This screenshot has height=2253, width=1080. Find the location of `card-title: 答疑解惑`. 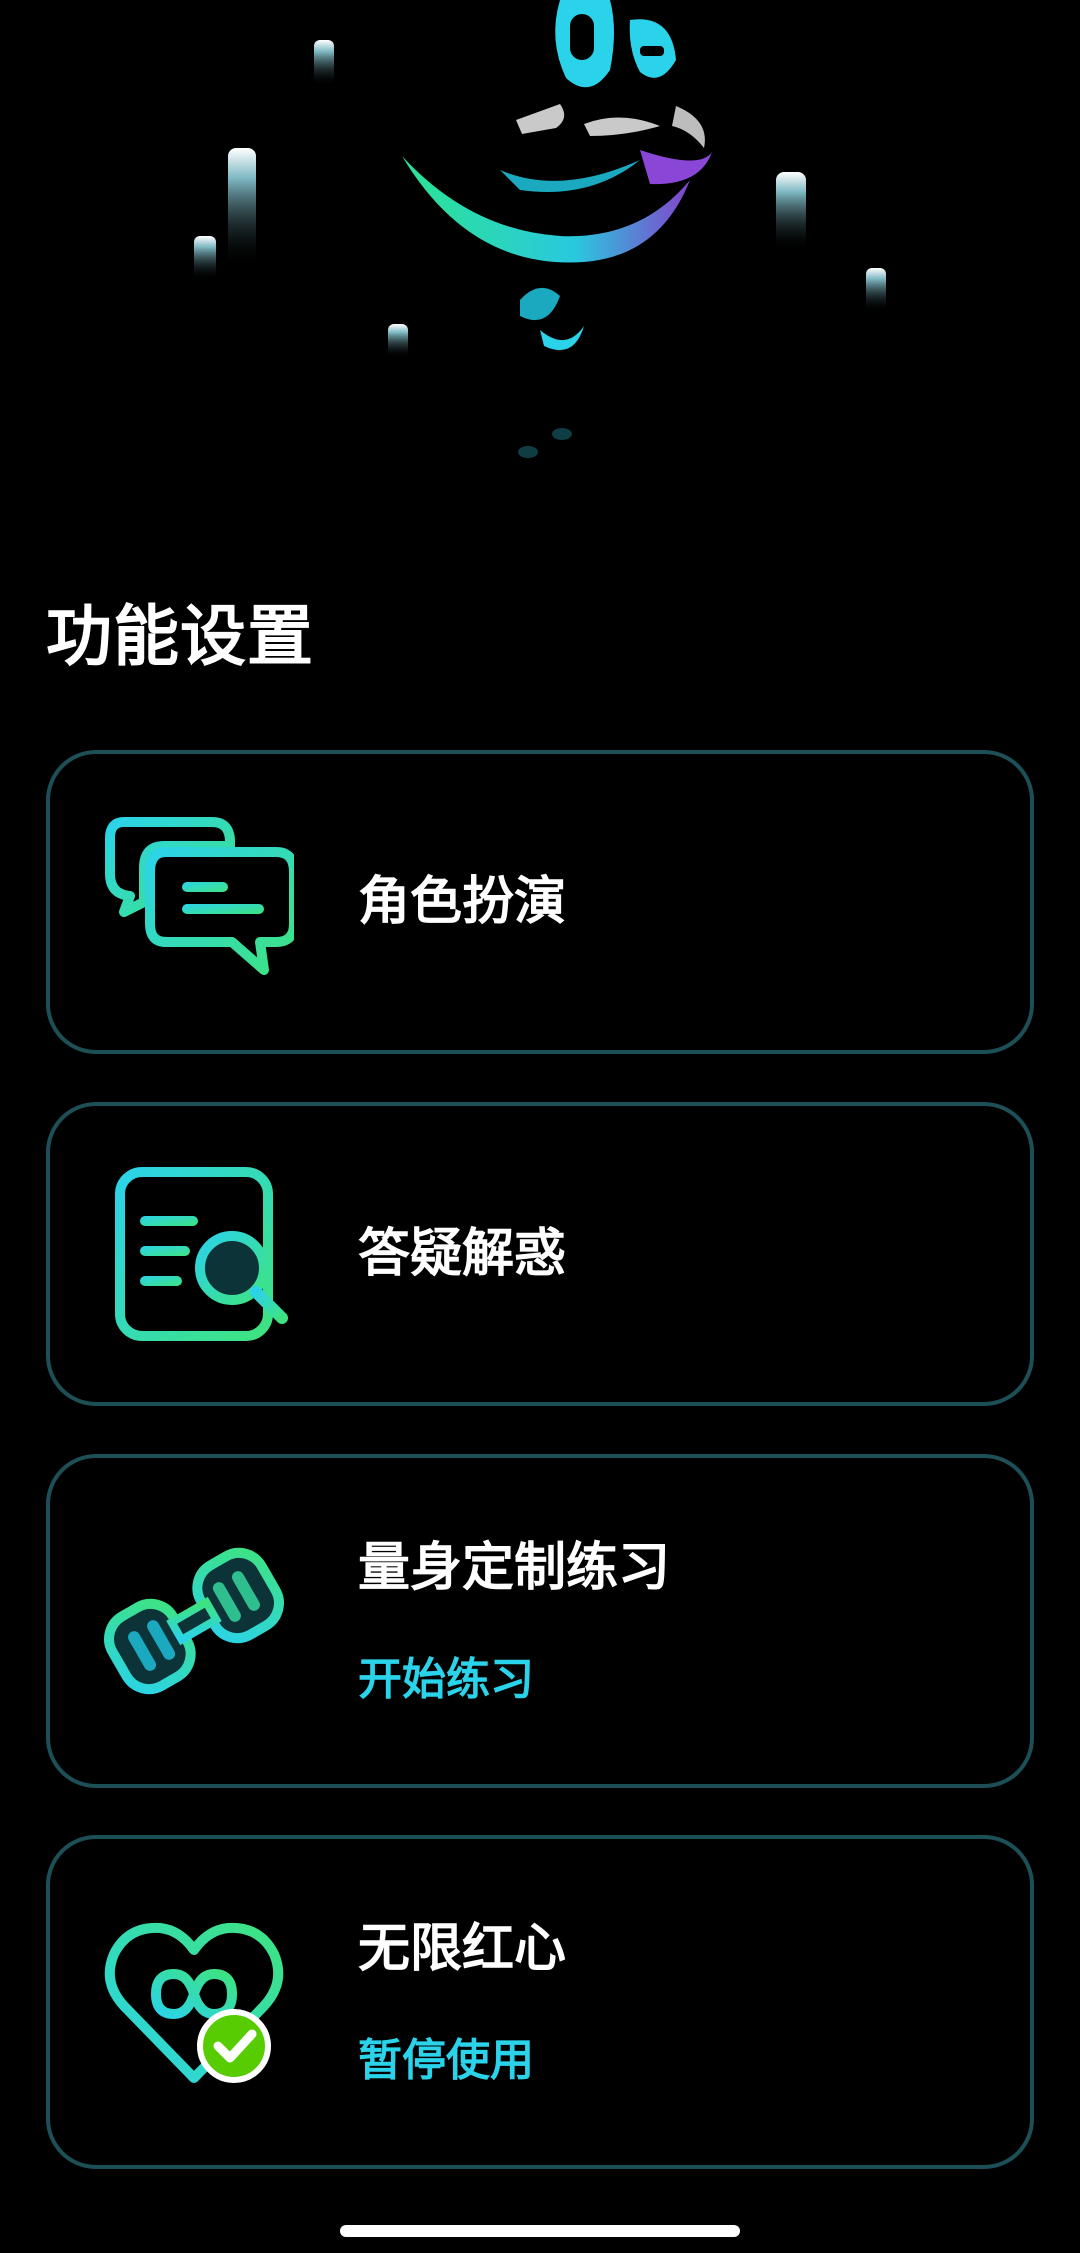

card-title: 答疑解惑 is located at coordinates (462, 1254).